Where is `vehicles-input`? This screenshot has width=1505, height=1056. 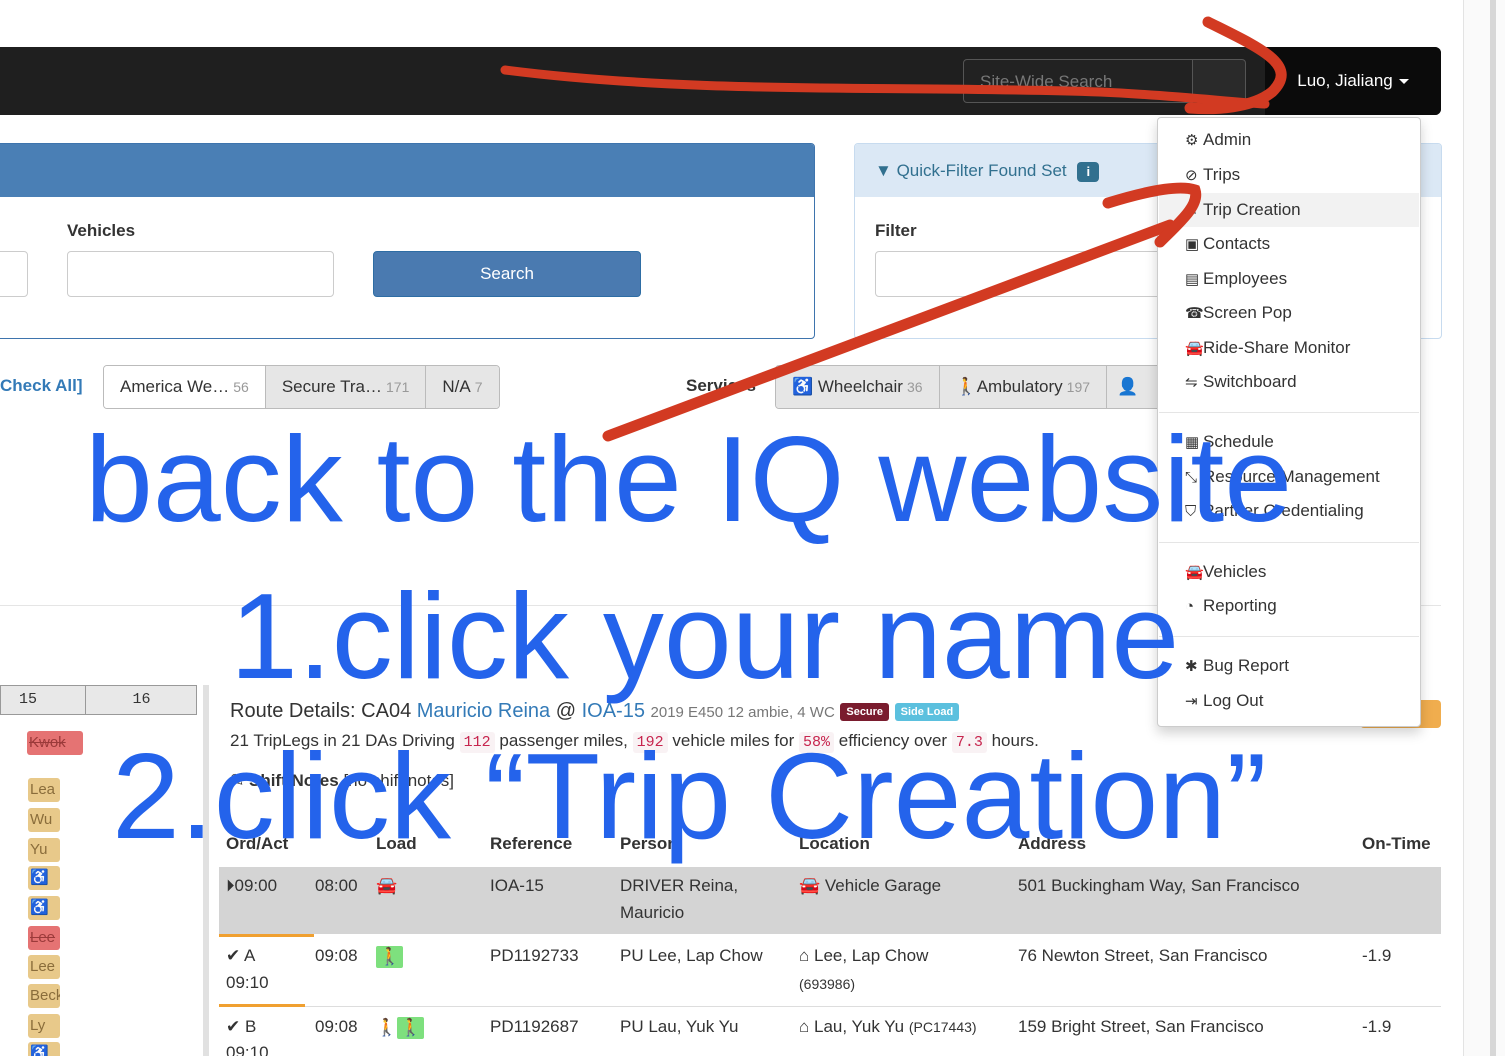 vehicles-input is located at coordinates (200, 274).